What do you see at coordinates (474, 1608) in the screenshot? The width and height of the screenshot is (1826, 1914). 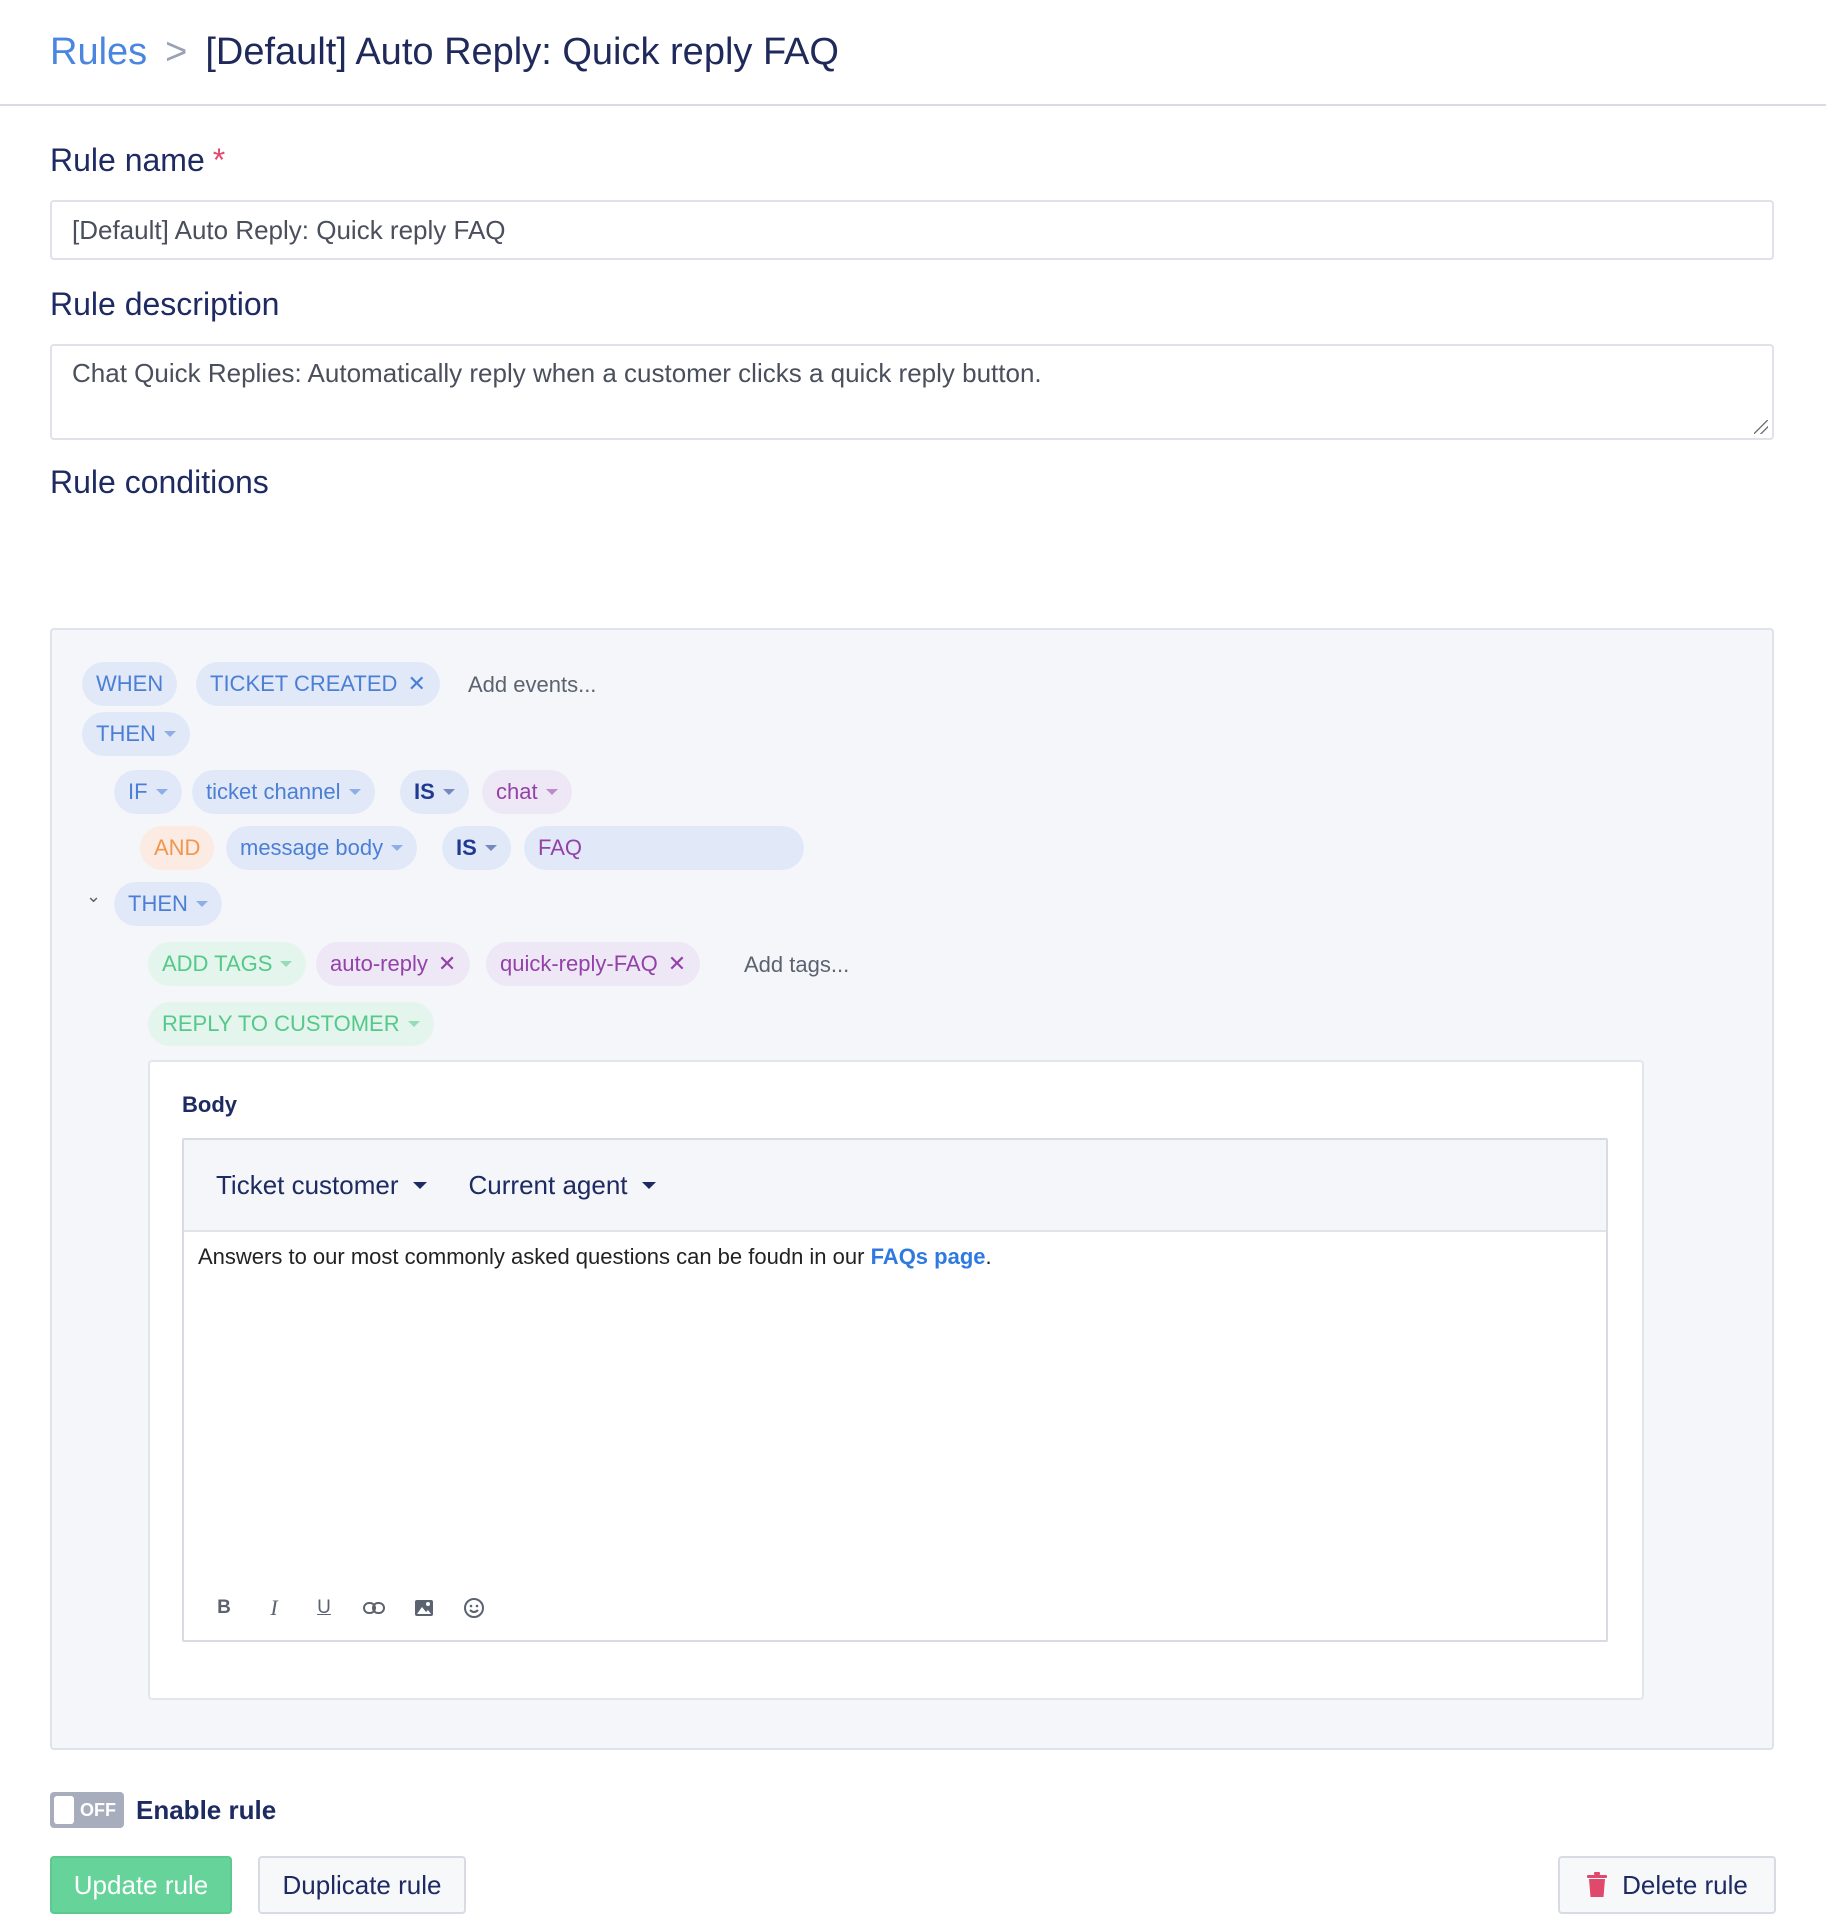 I see `emoji-icon` at bounding box center [474, 1608].